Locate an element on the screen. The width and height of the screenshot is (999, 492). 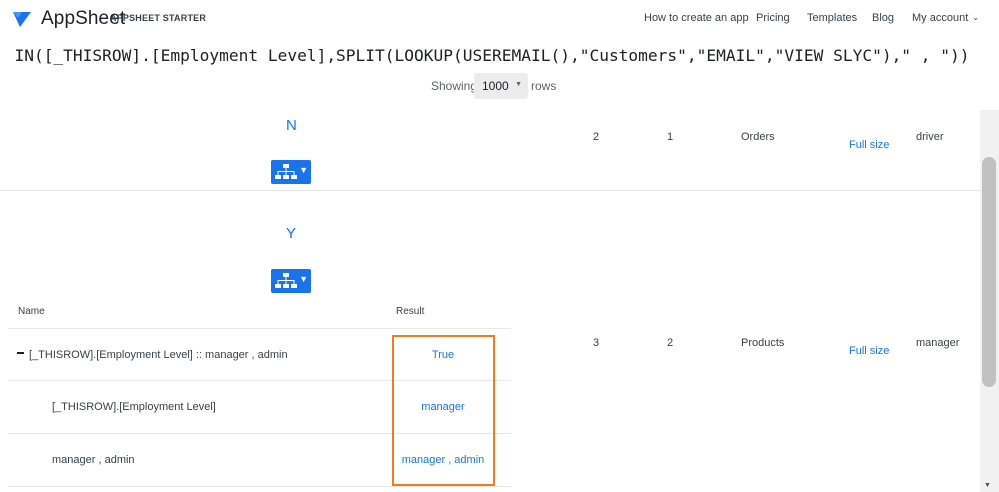
nav-my-account-label: My account is located at coordinates (940, 18).